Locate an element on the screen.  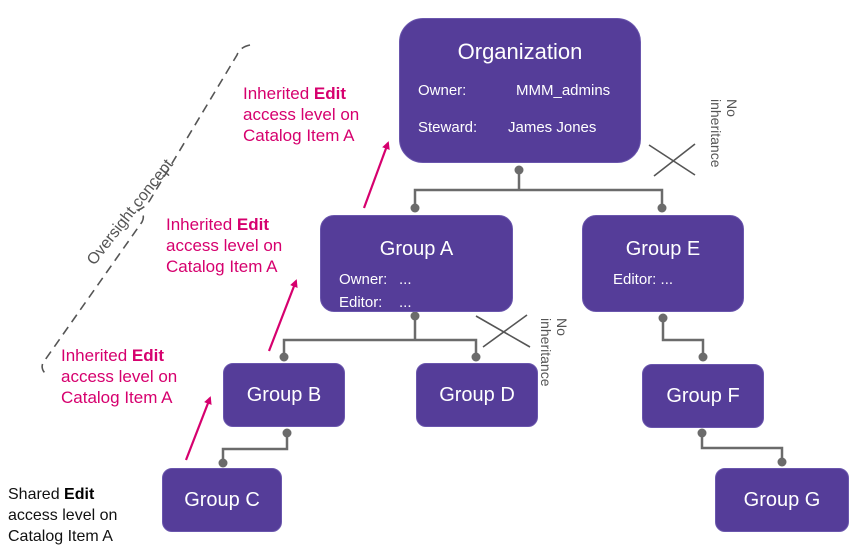
node-group-d: Group D is located at coordinates (477, 395).